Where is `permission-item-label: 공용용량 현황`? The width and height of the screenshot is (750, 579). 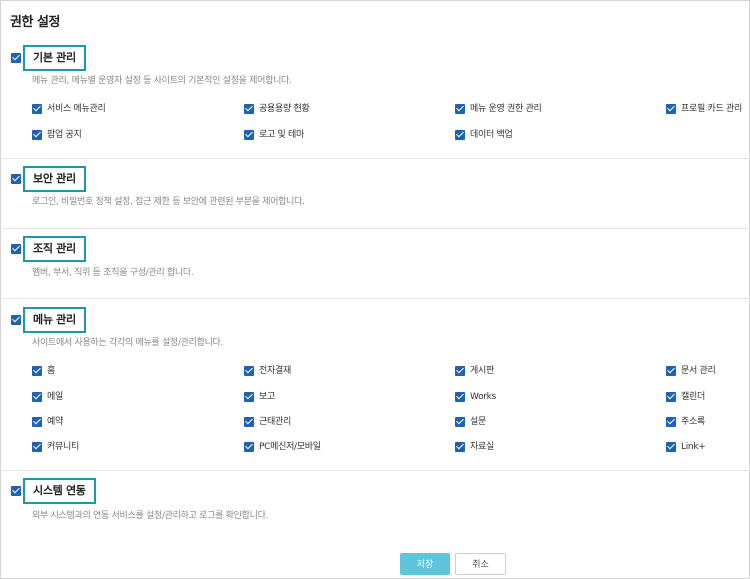 permission-item-label: 공용용량 현황 is located at coordinates (284, 109).